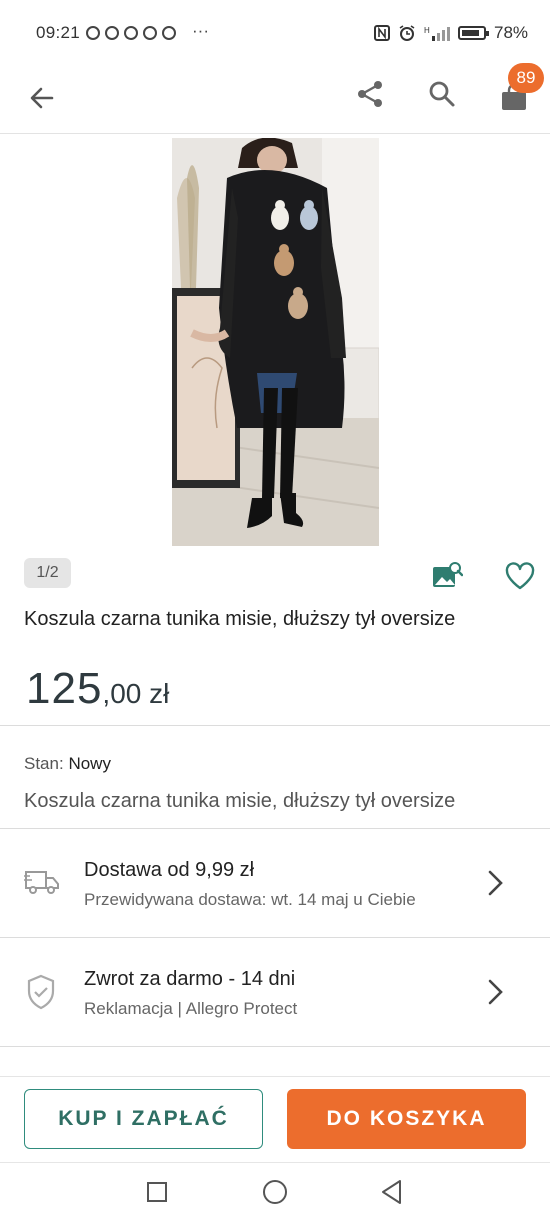 The image size is (550, 1221). I want to click on delivery-title: Dostawa od 9,99 zł, so click(169, 870).